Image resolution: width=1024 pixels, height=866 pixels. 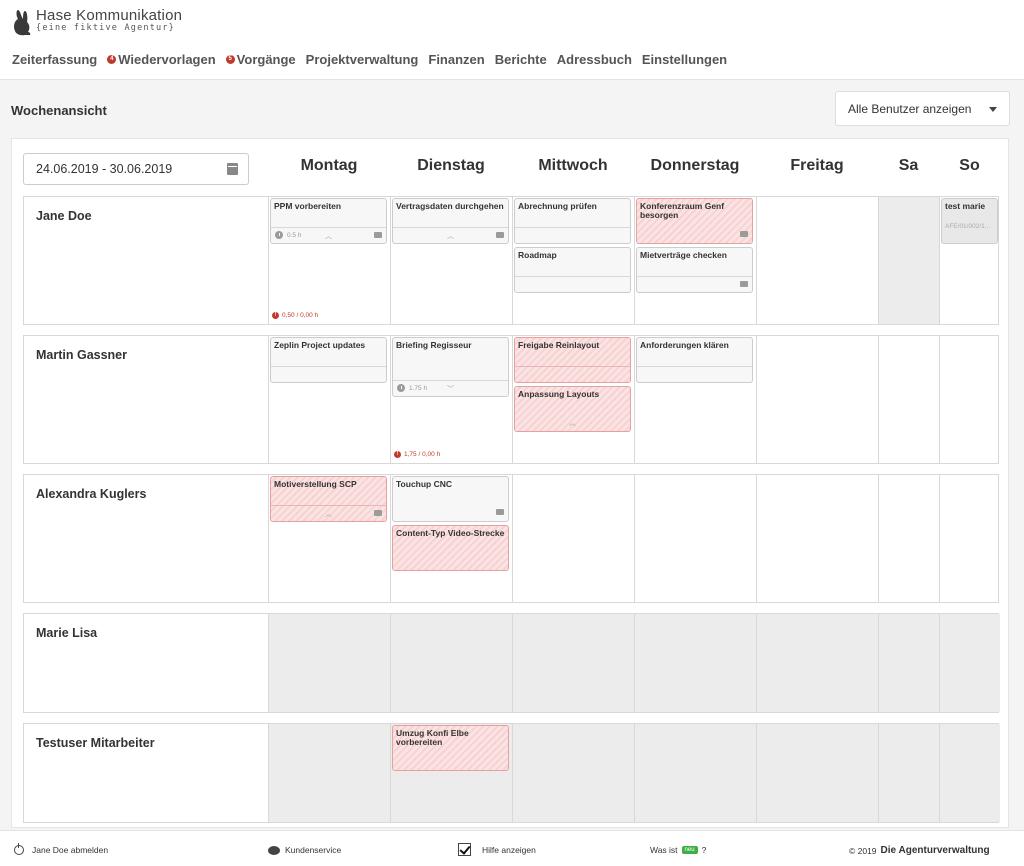 I want to click on task-card: Briefing Regisseur 1.75 h ﹀, so click(x=450, y=367).